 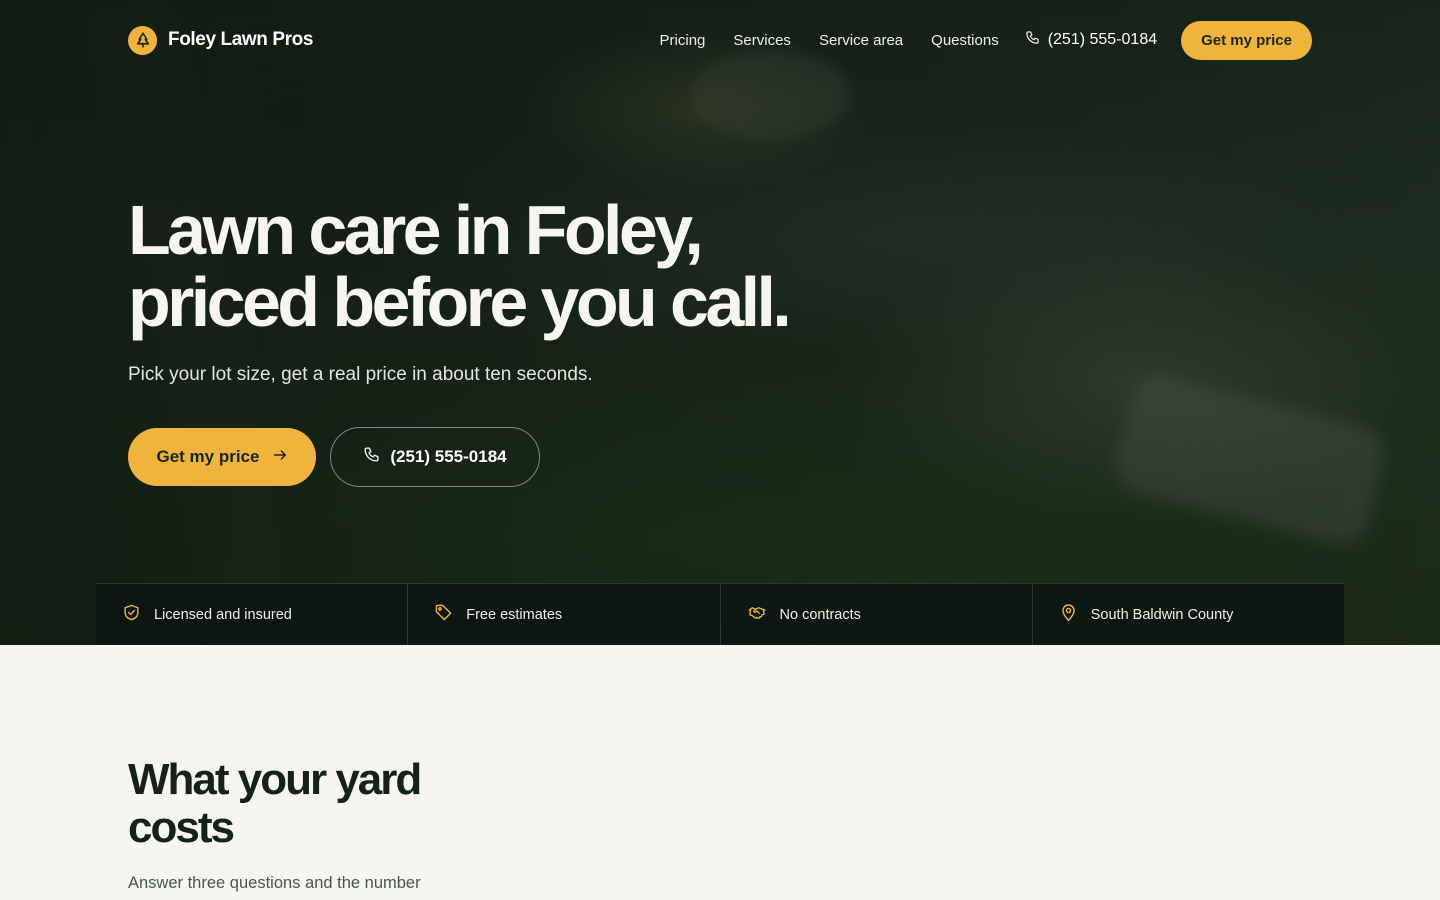 What do you see at coordinates (875, 614) in the screenshot?
I see `trust-item-contracts: No contracts` at bounding box center [875, 614].